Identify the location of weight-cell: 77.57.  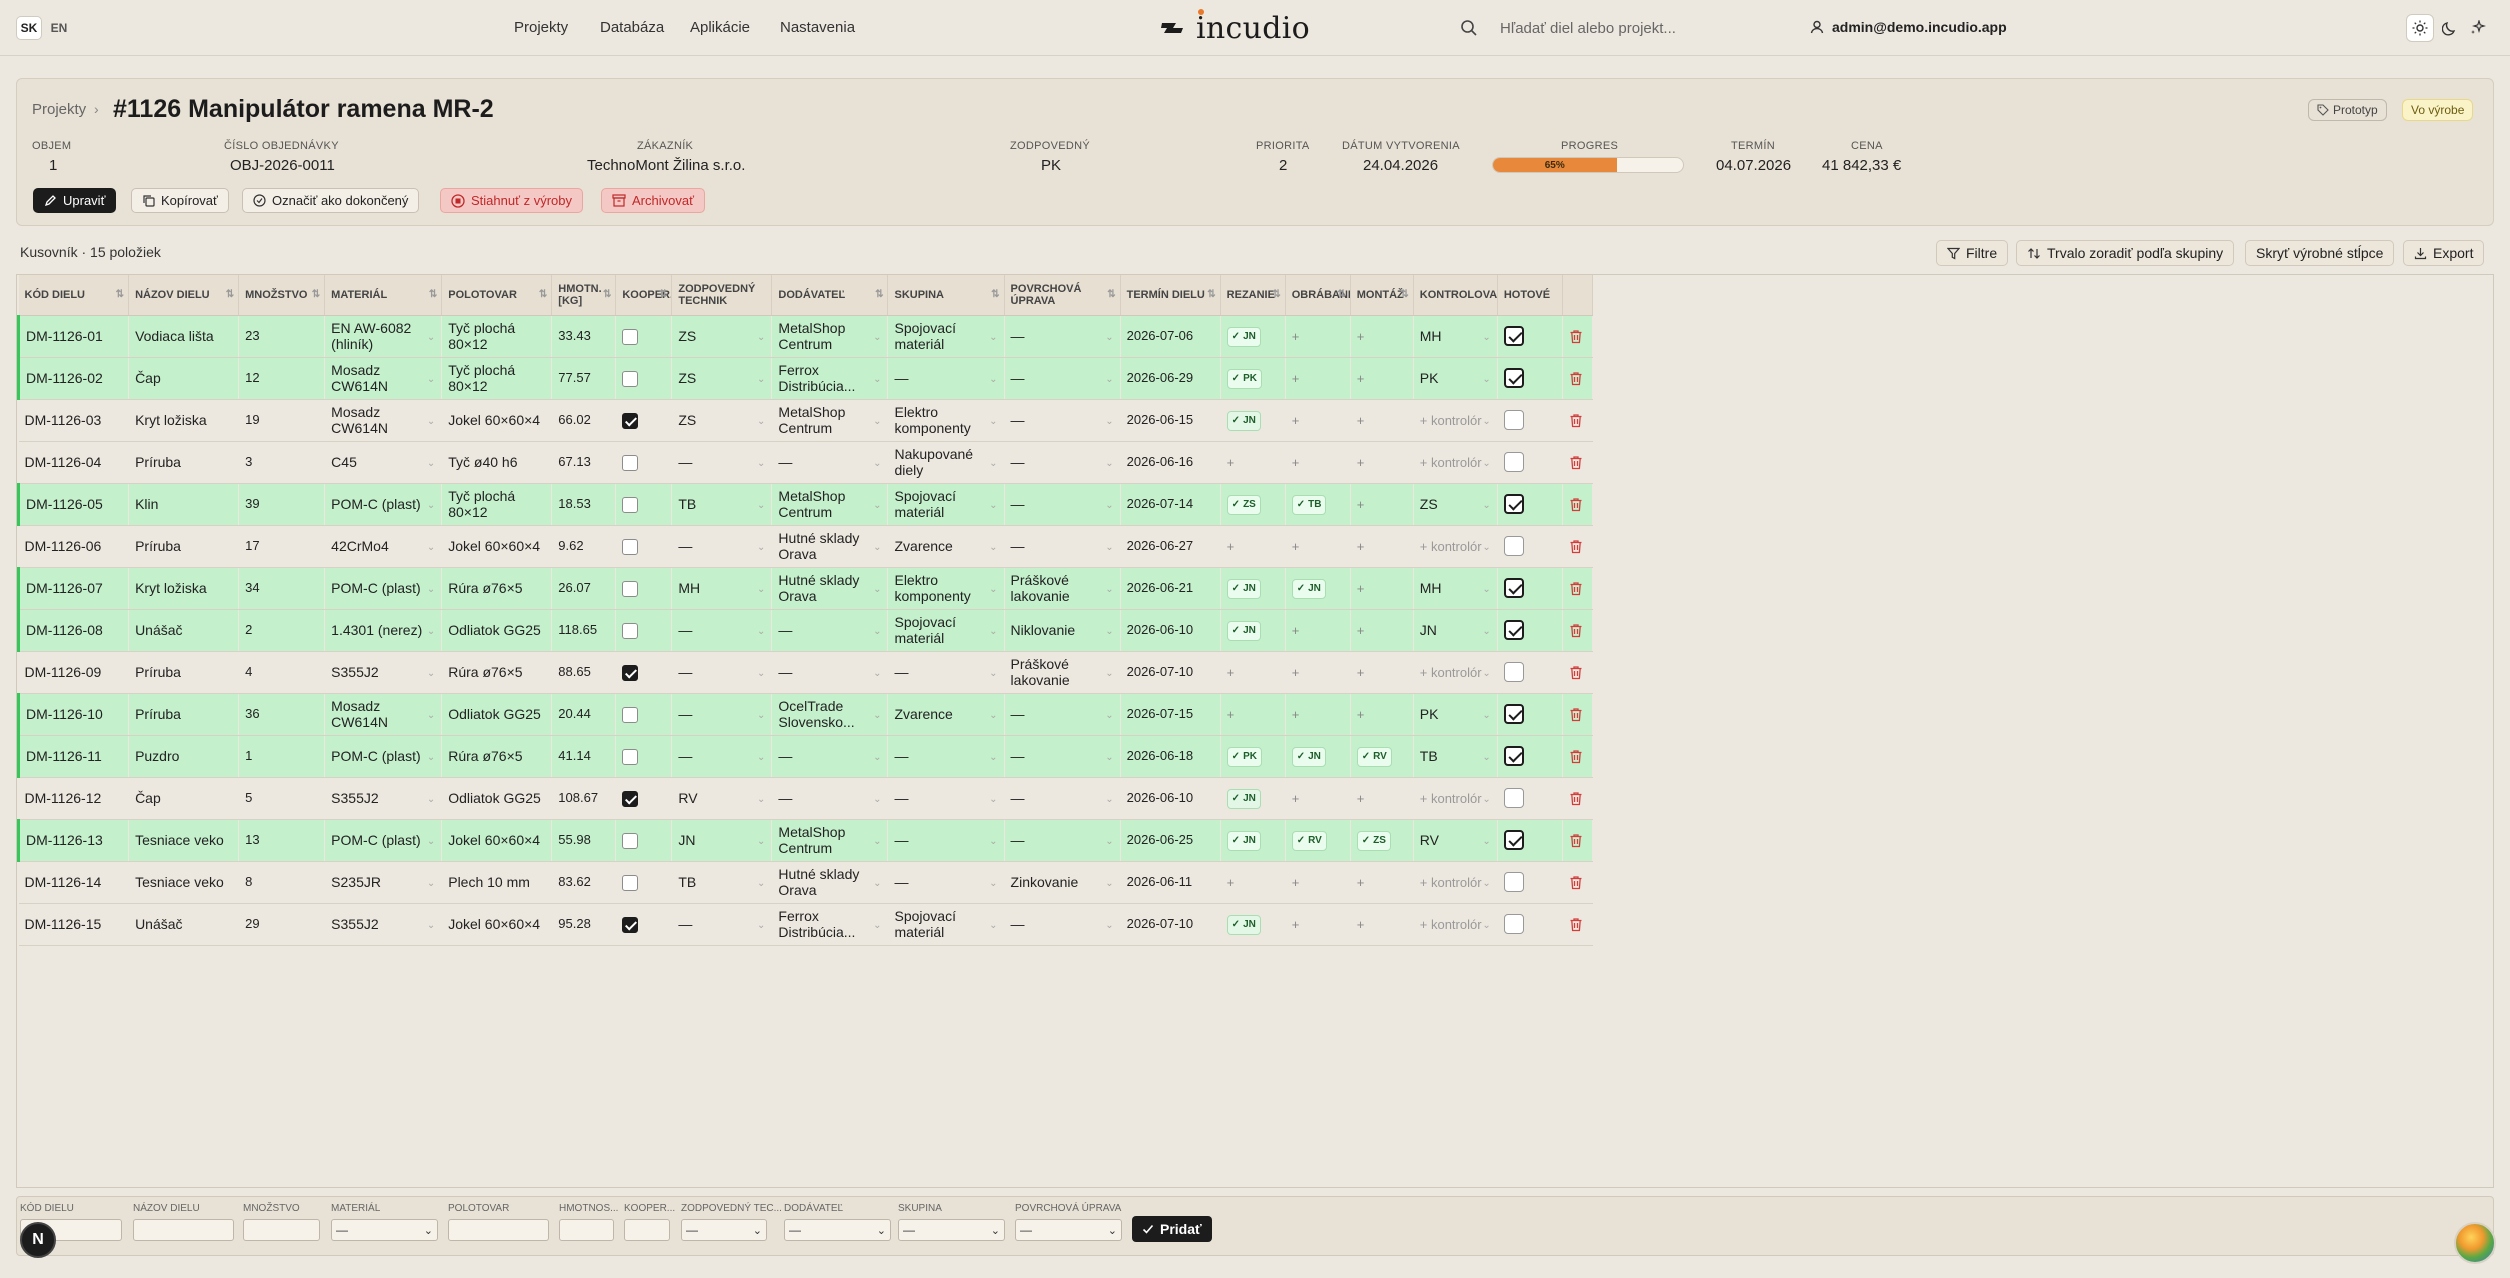
(583, 378).